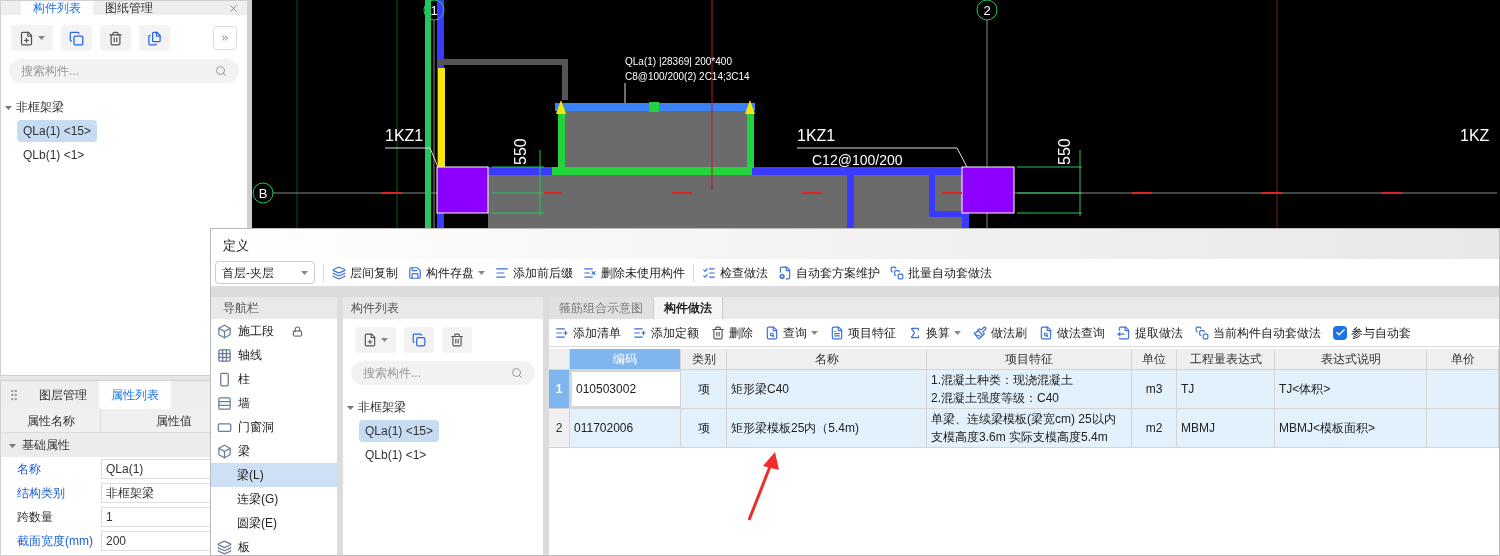 The height and width of the screenshot is (556, 1500). What do you see at coordinates (274, 331) in the screenshot?
I see `nav-item: 施工段` at bounding box center [274, 331].